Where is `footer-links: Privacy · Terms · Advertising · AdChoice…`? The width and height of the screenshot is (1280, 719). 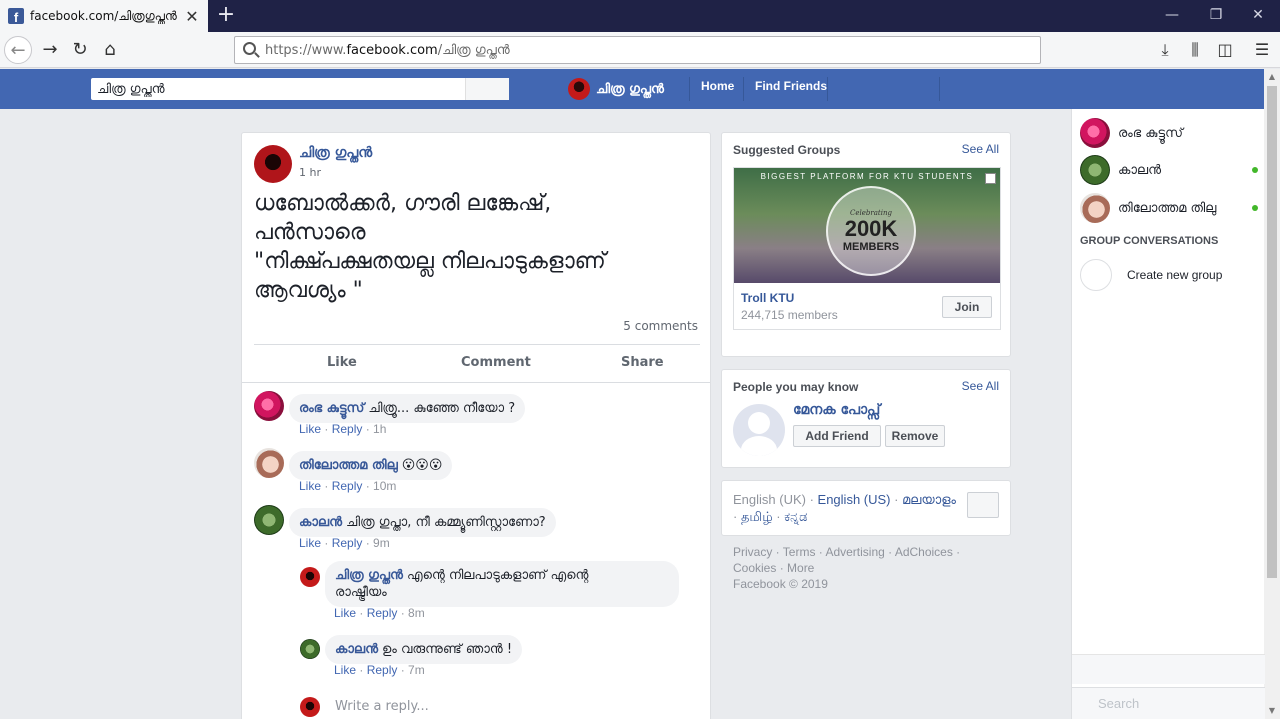 footer-links: Privacy · Terms · Advertising · AdChoice… is located at coordinates (868, 552).